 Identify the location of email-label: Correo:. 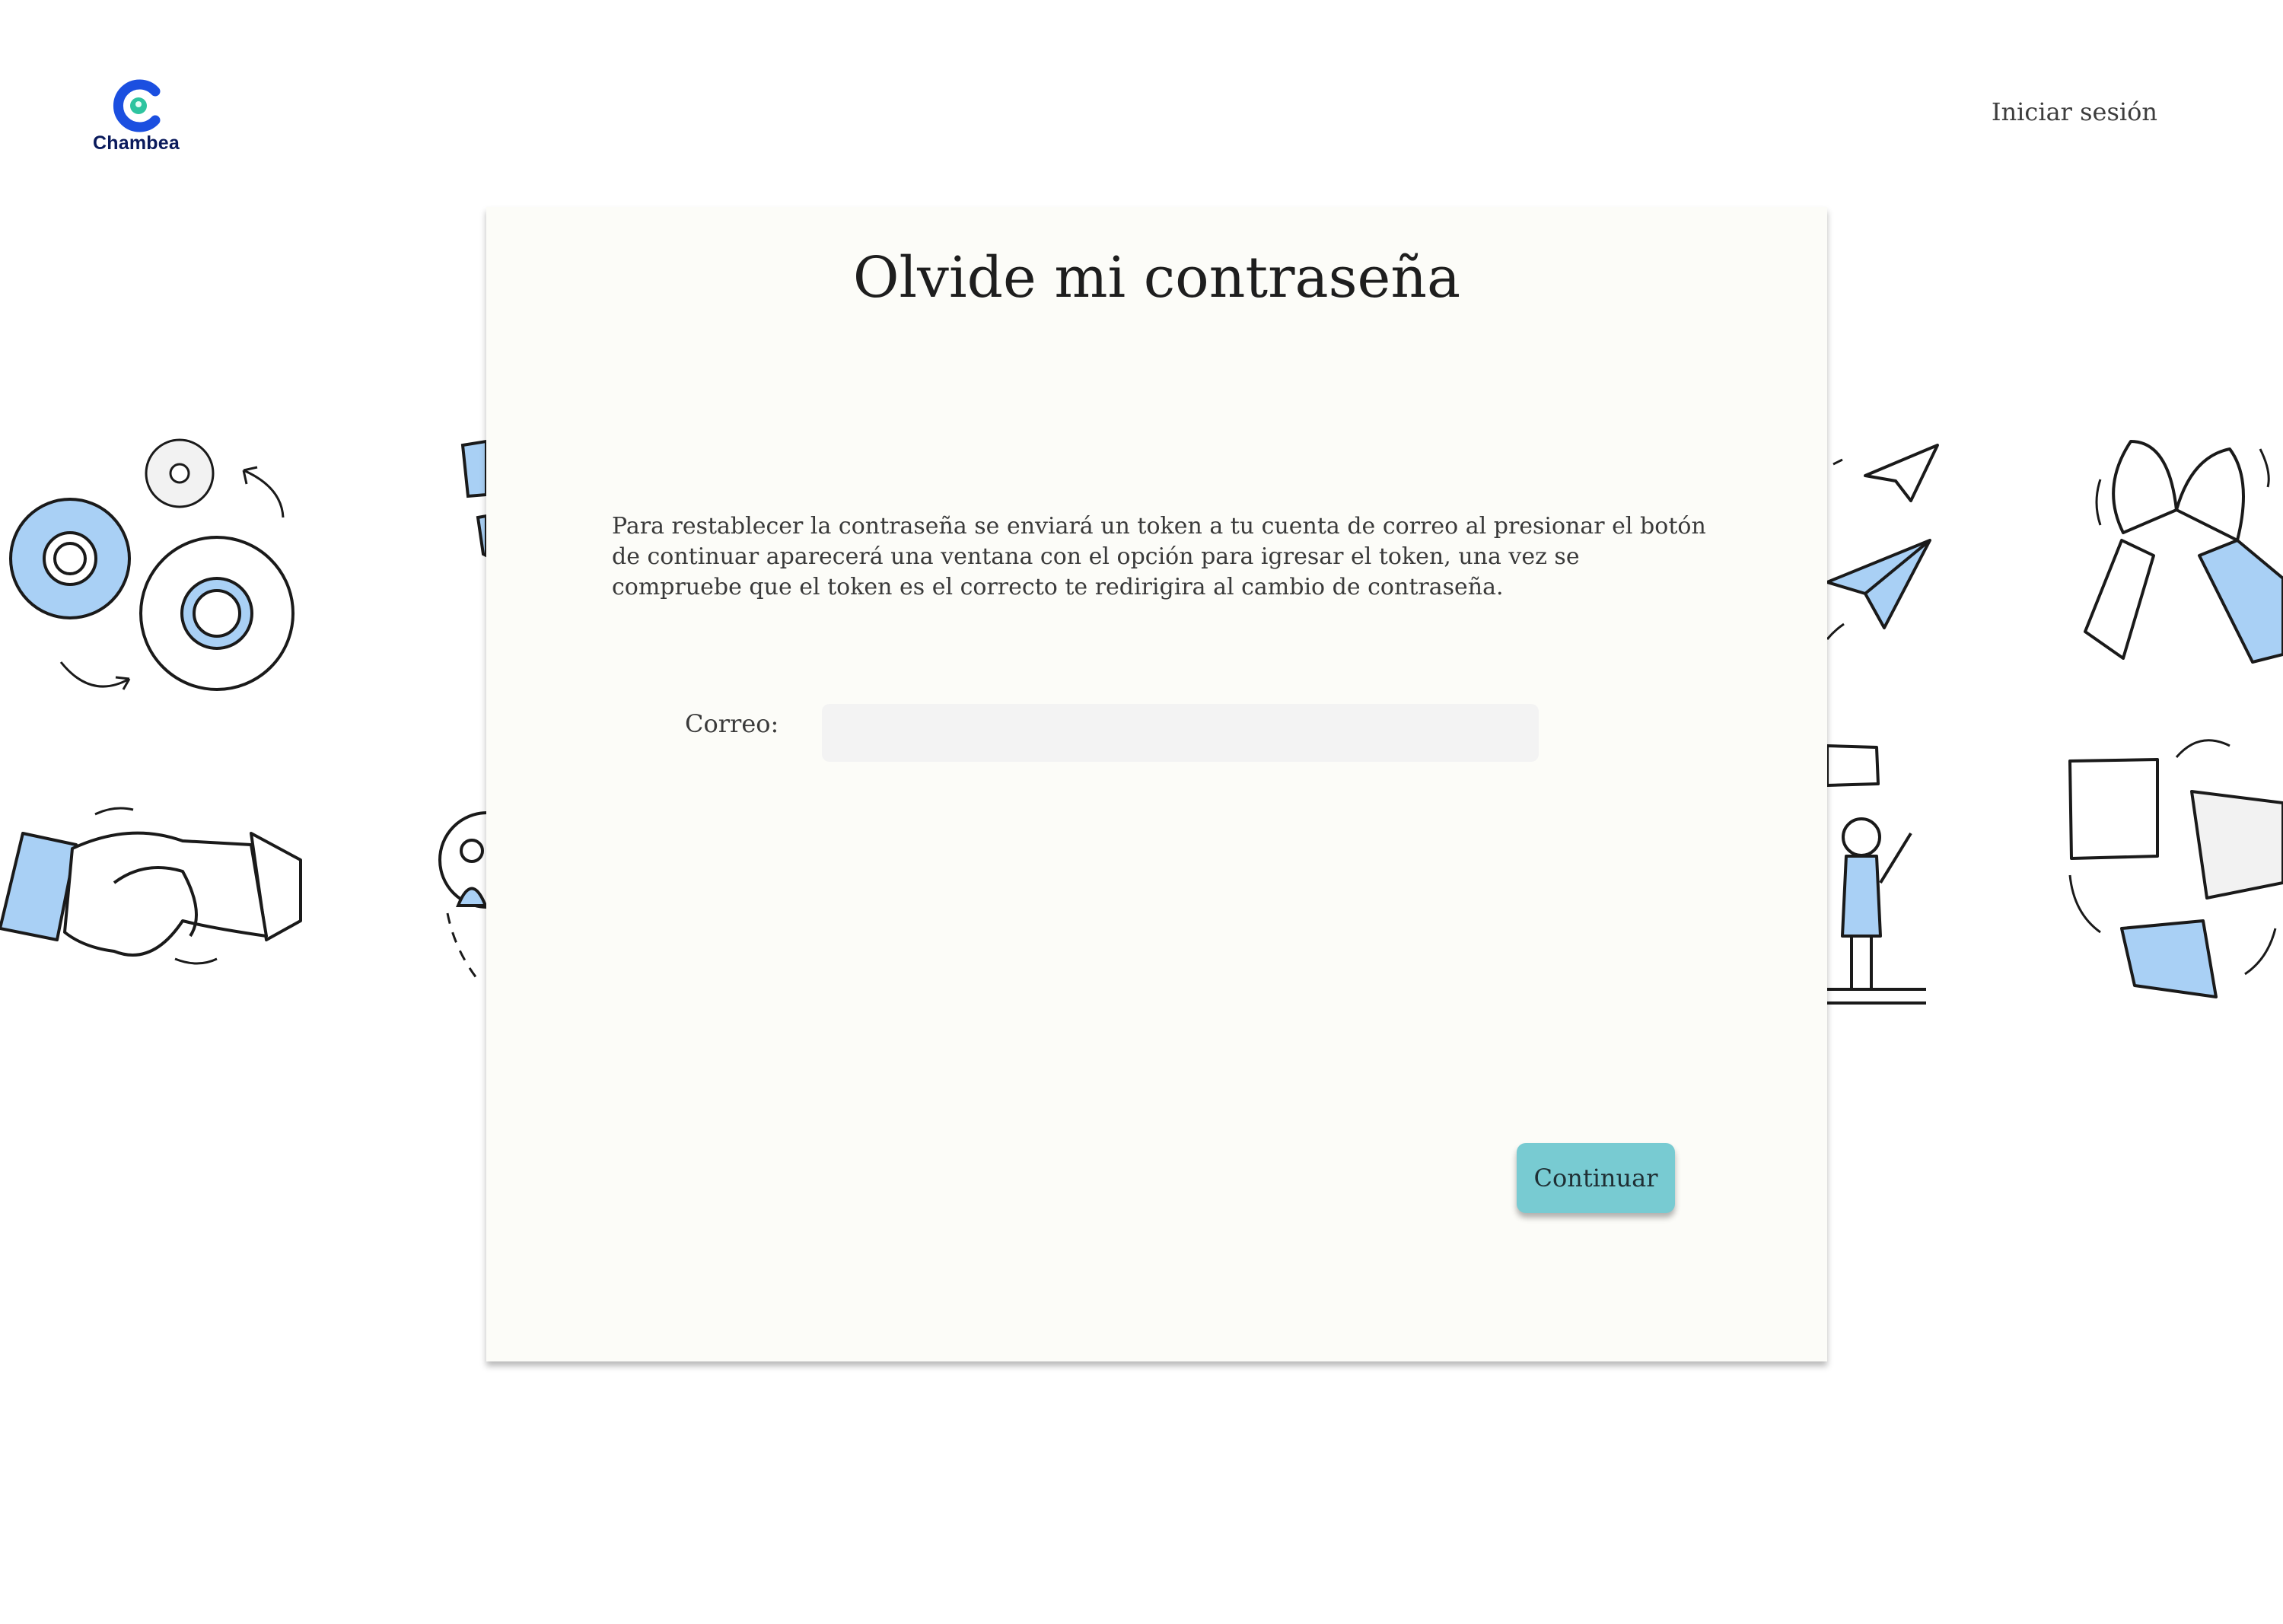
(732, 723).